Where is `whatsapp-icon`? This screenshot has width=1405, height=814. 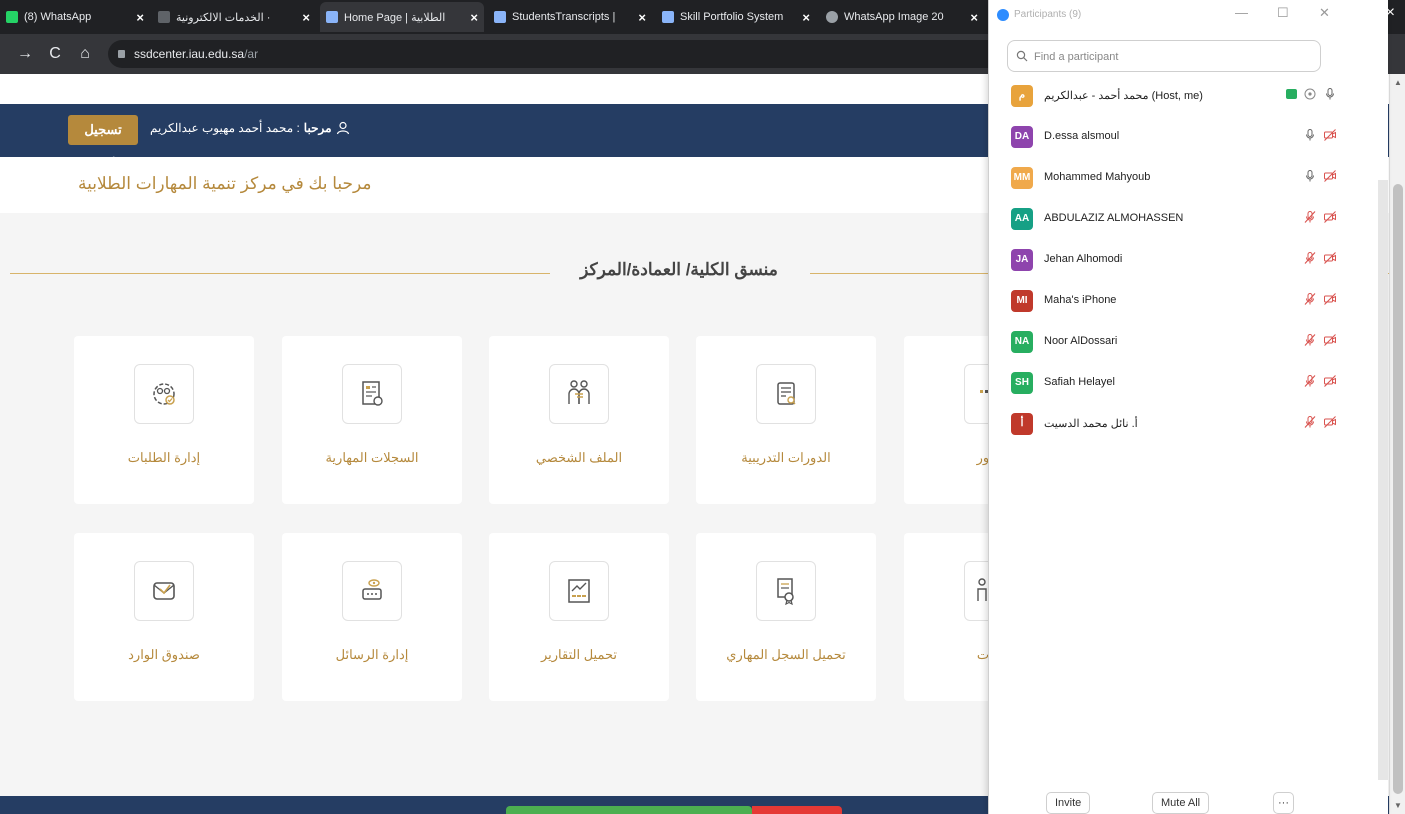 whatsapp-icon is located at coordinates (12, 17).